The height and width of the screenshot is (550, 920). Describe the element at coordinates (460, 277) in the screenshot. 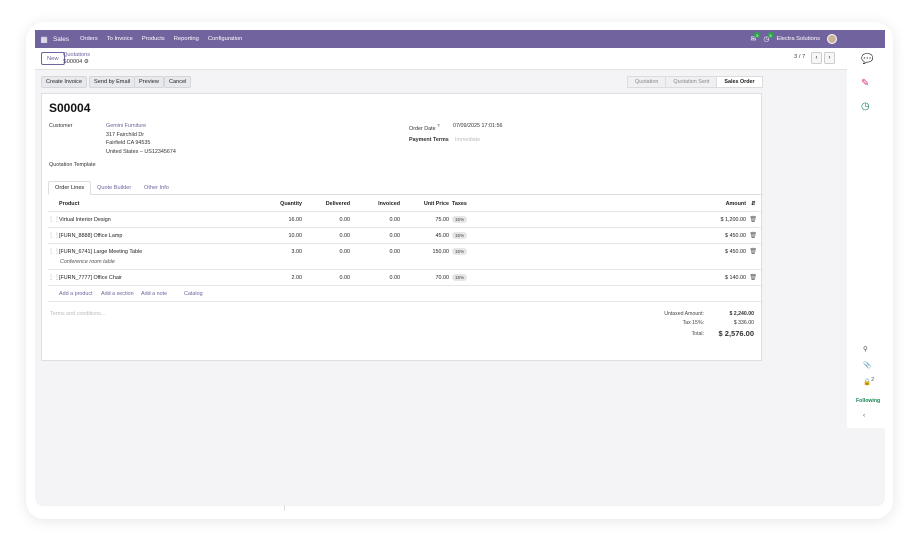

I see `tax-tag: 15%` at that location.